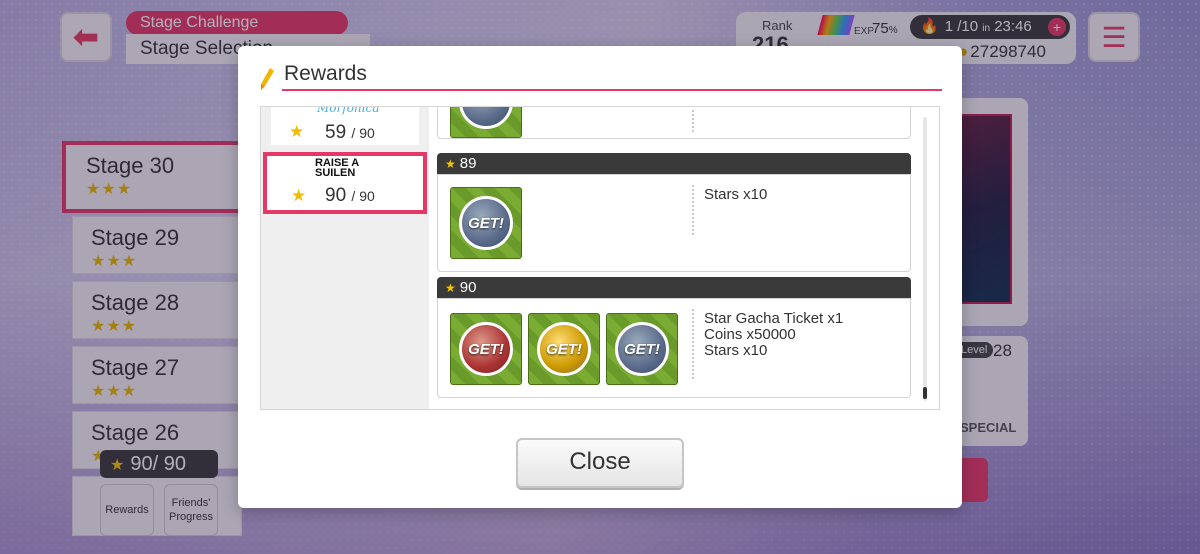  Describe the element at coordinates (350, 195) in the screenshot. I see `band-star-count: 90 / 90` at that location.